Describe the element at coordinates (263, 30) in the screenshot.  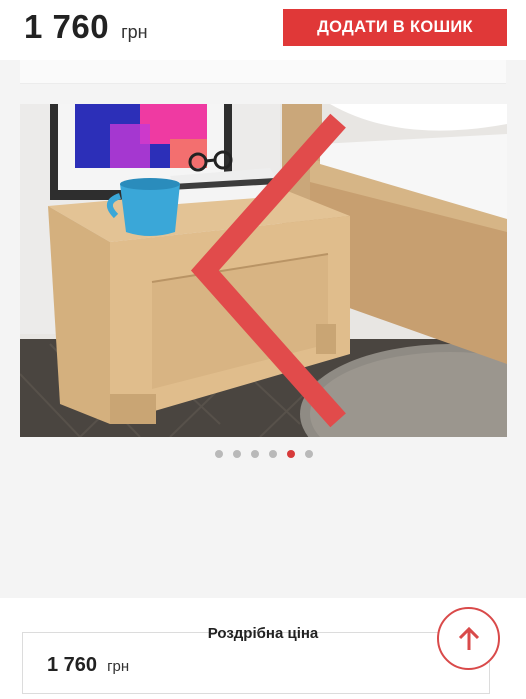
I see `sticky-header: 1 760 грн ДОДАТИ В КОШИК` at that location.